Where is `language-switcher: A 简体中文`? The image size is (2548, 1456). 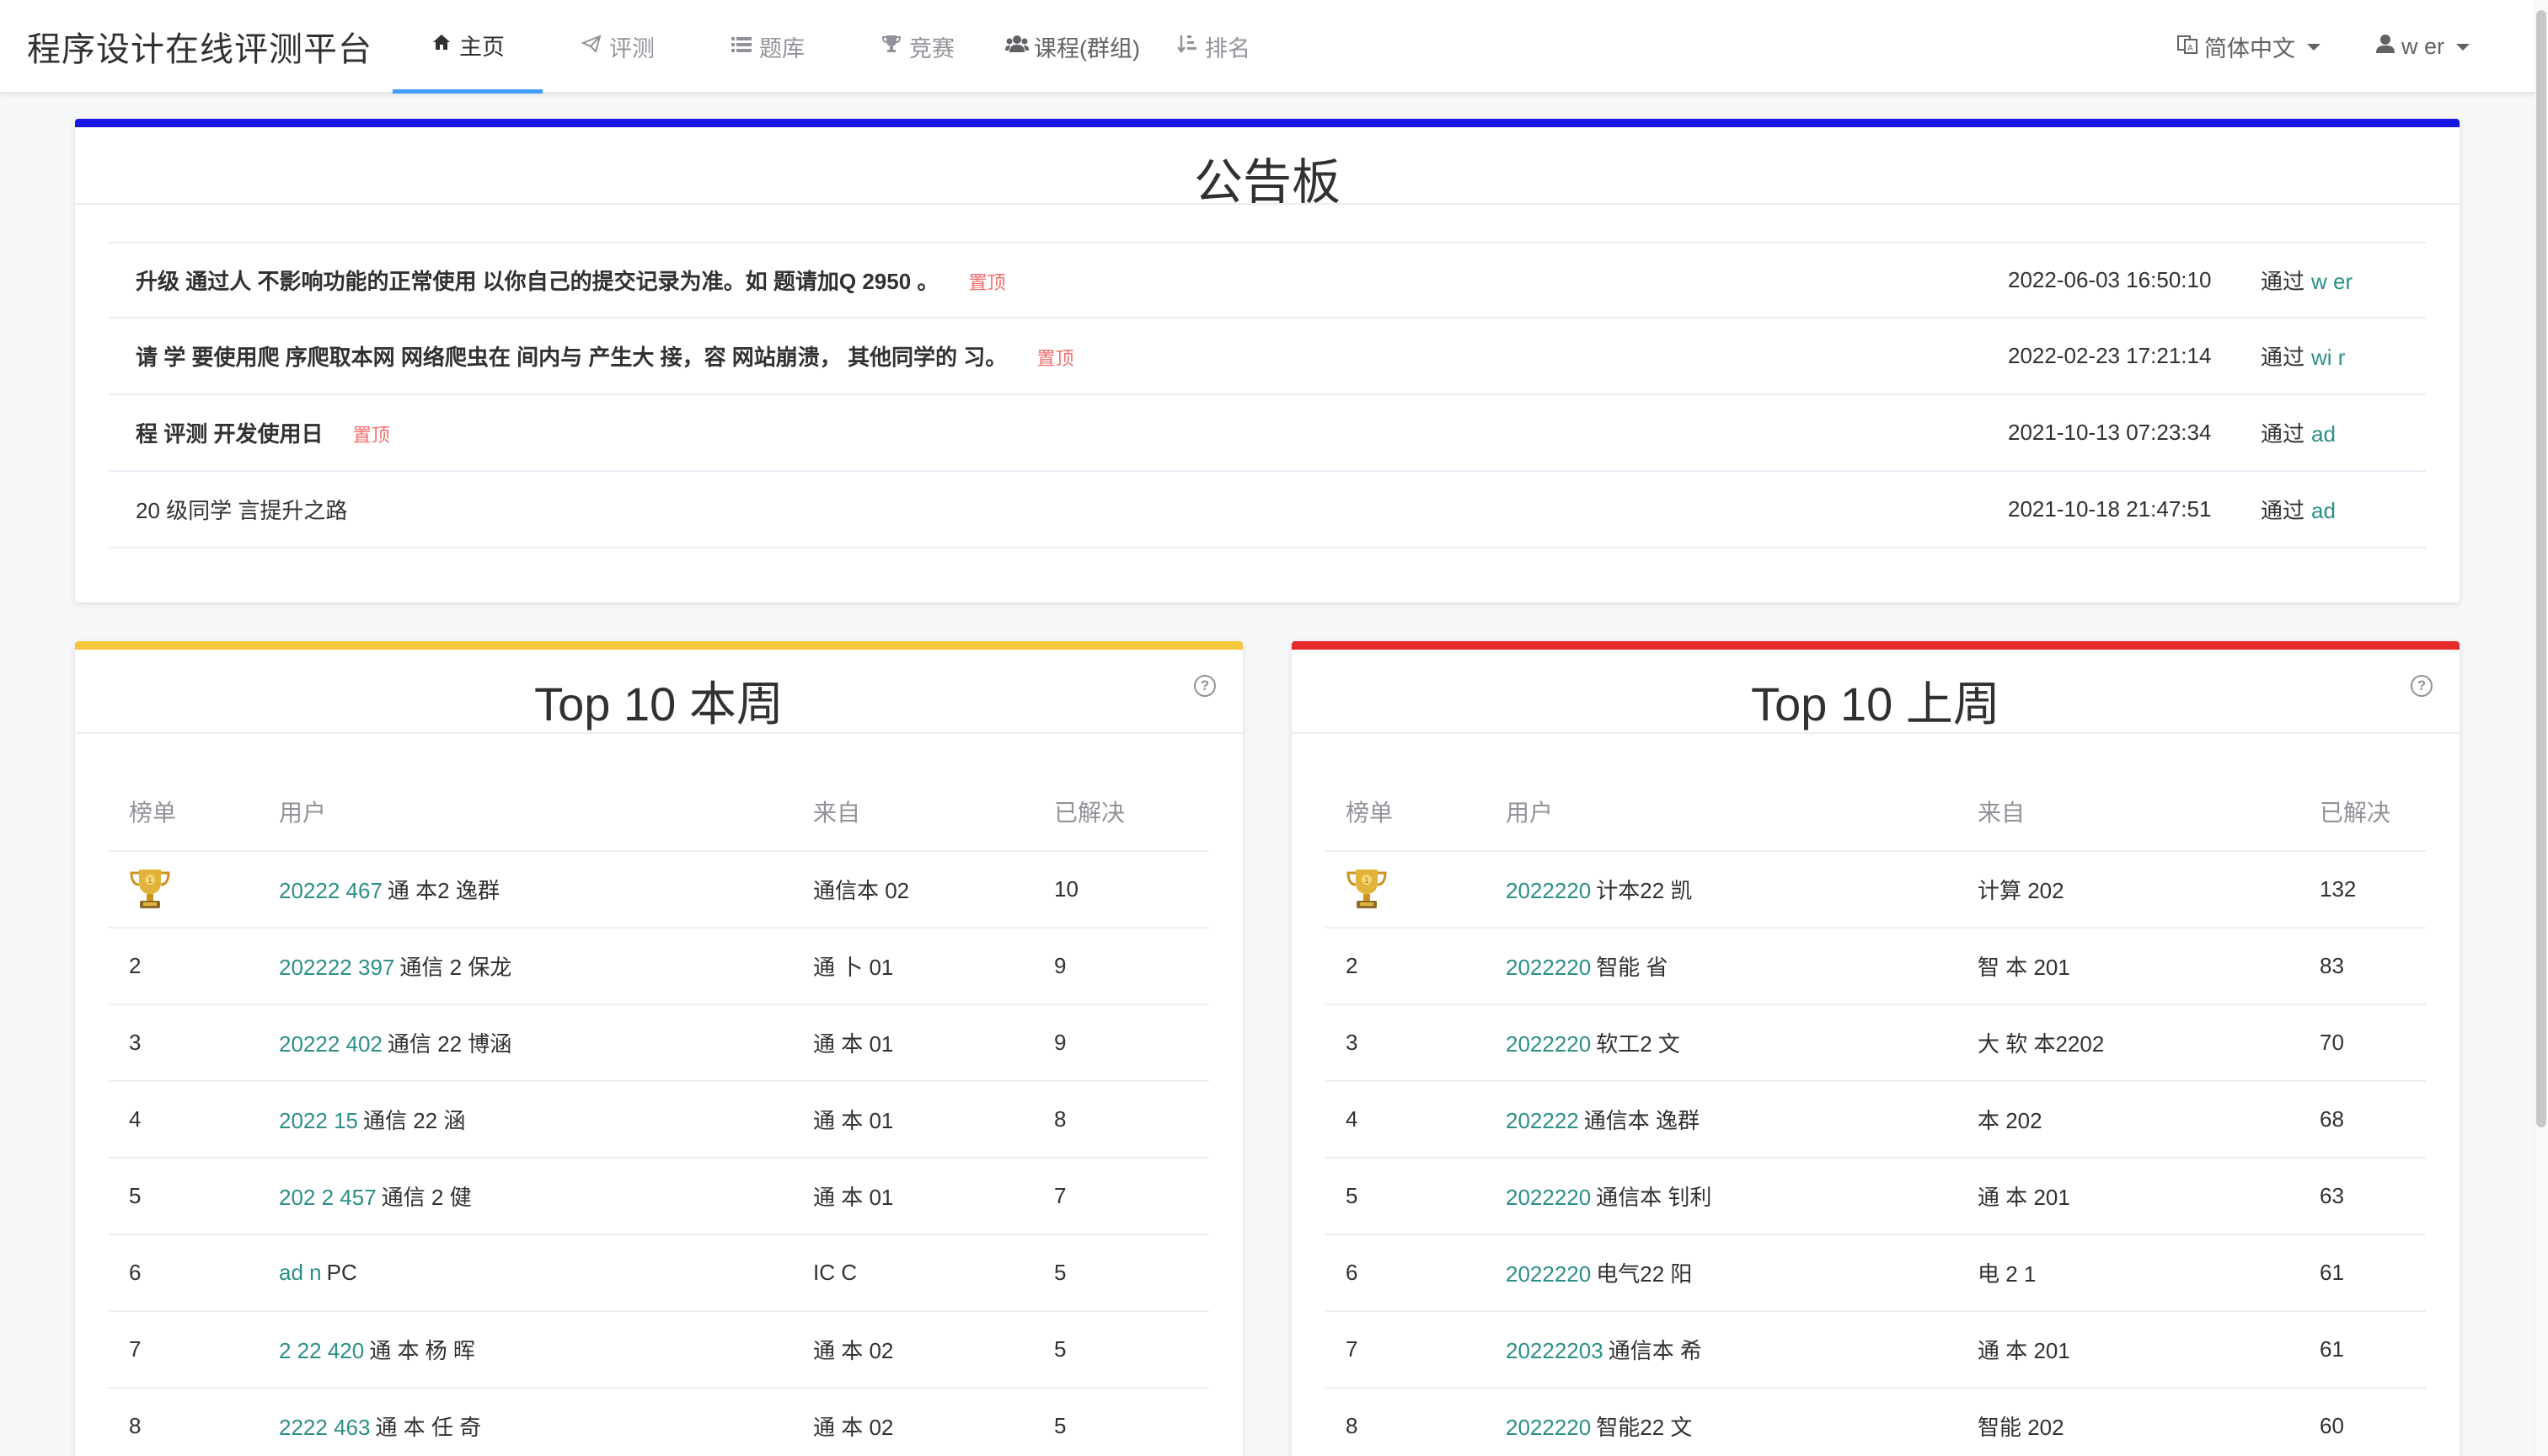 language-switcher: A 简体中文 is located at coordinates (2248, 47).